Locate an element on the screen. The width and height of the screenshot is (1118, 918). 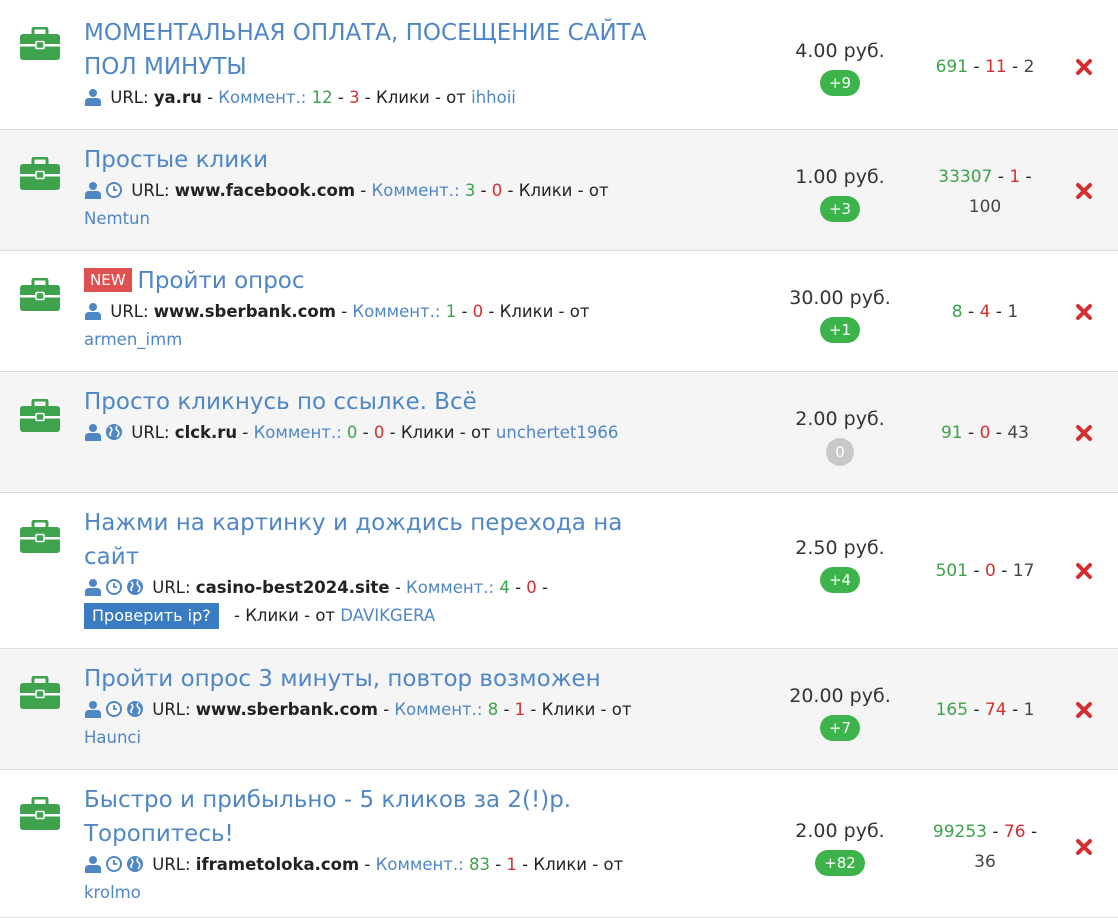
stat-red: 76 is located at coordinates (1014, 832).